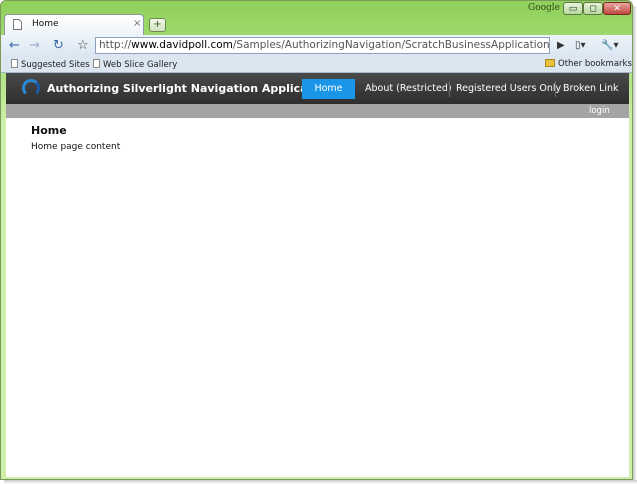 This screenshot has height=484, width=637. What do you see at coordinates (76, 147) in the screenshot?
I see `page-body-text: Home page content` at bounding box center [76, 147].